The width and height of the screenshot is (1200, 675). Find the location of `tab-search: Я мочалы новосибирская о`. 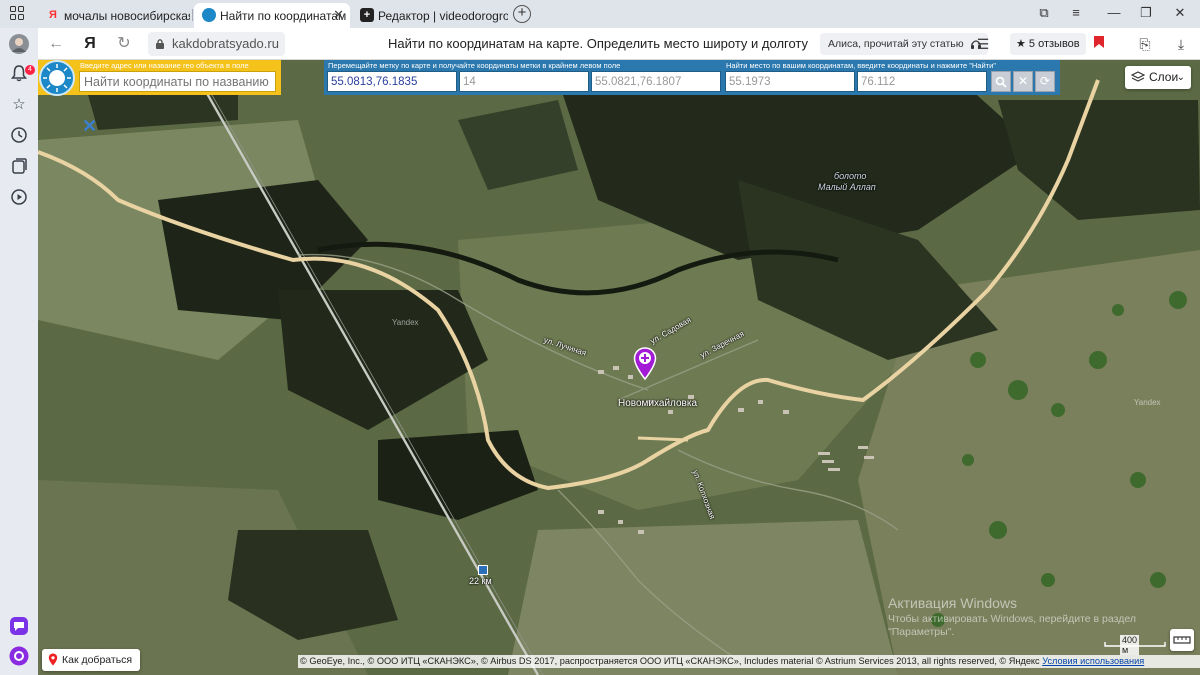

tab-search: Я мочалы новосибирская о is located at coordinates (114, 15).